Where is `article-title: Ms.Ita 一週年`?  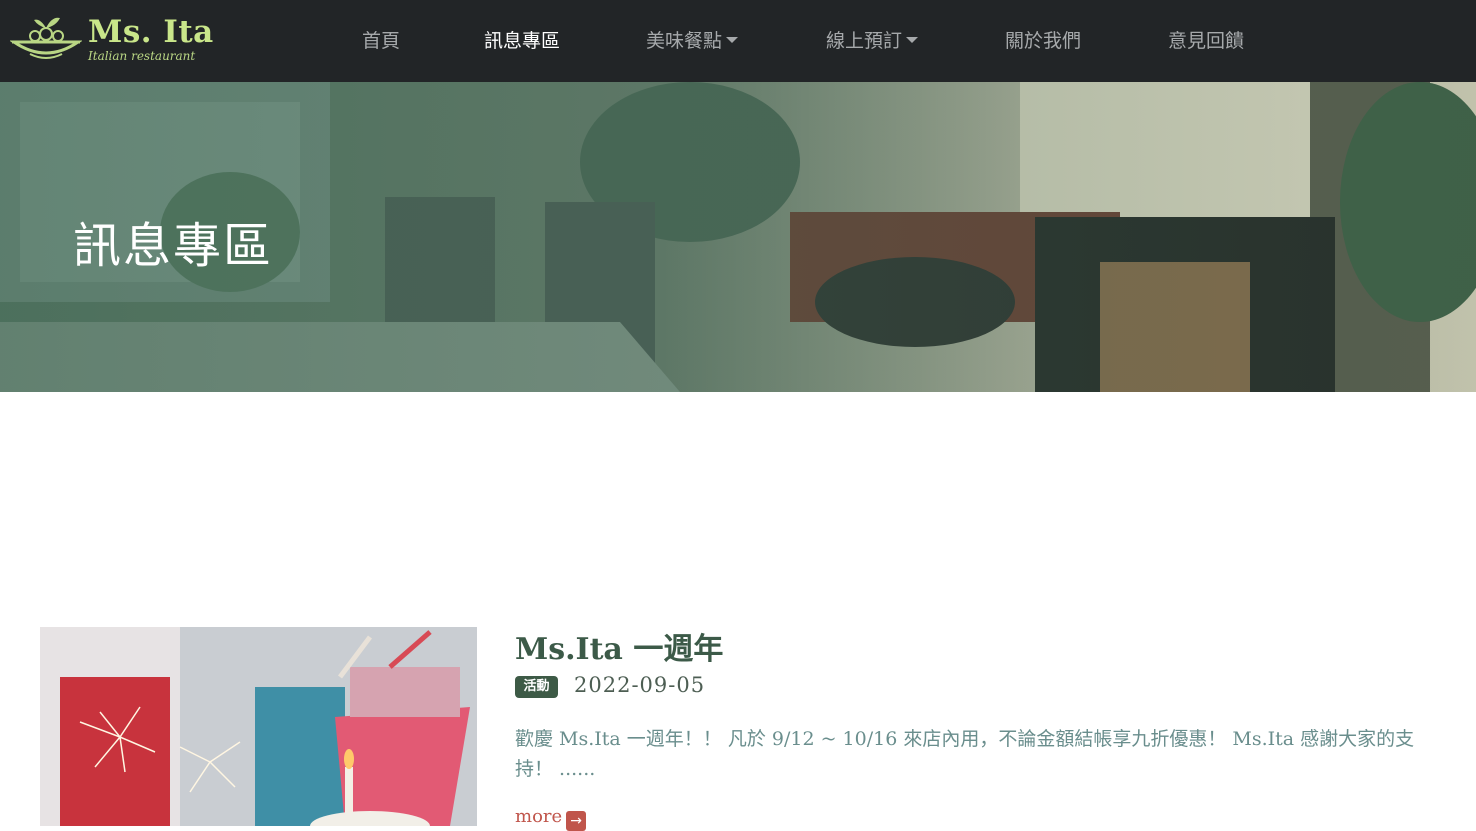 article-title: Ms.Ita 一週年 is located at coordinates (619, 646).